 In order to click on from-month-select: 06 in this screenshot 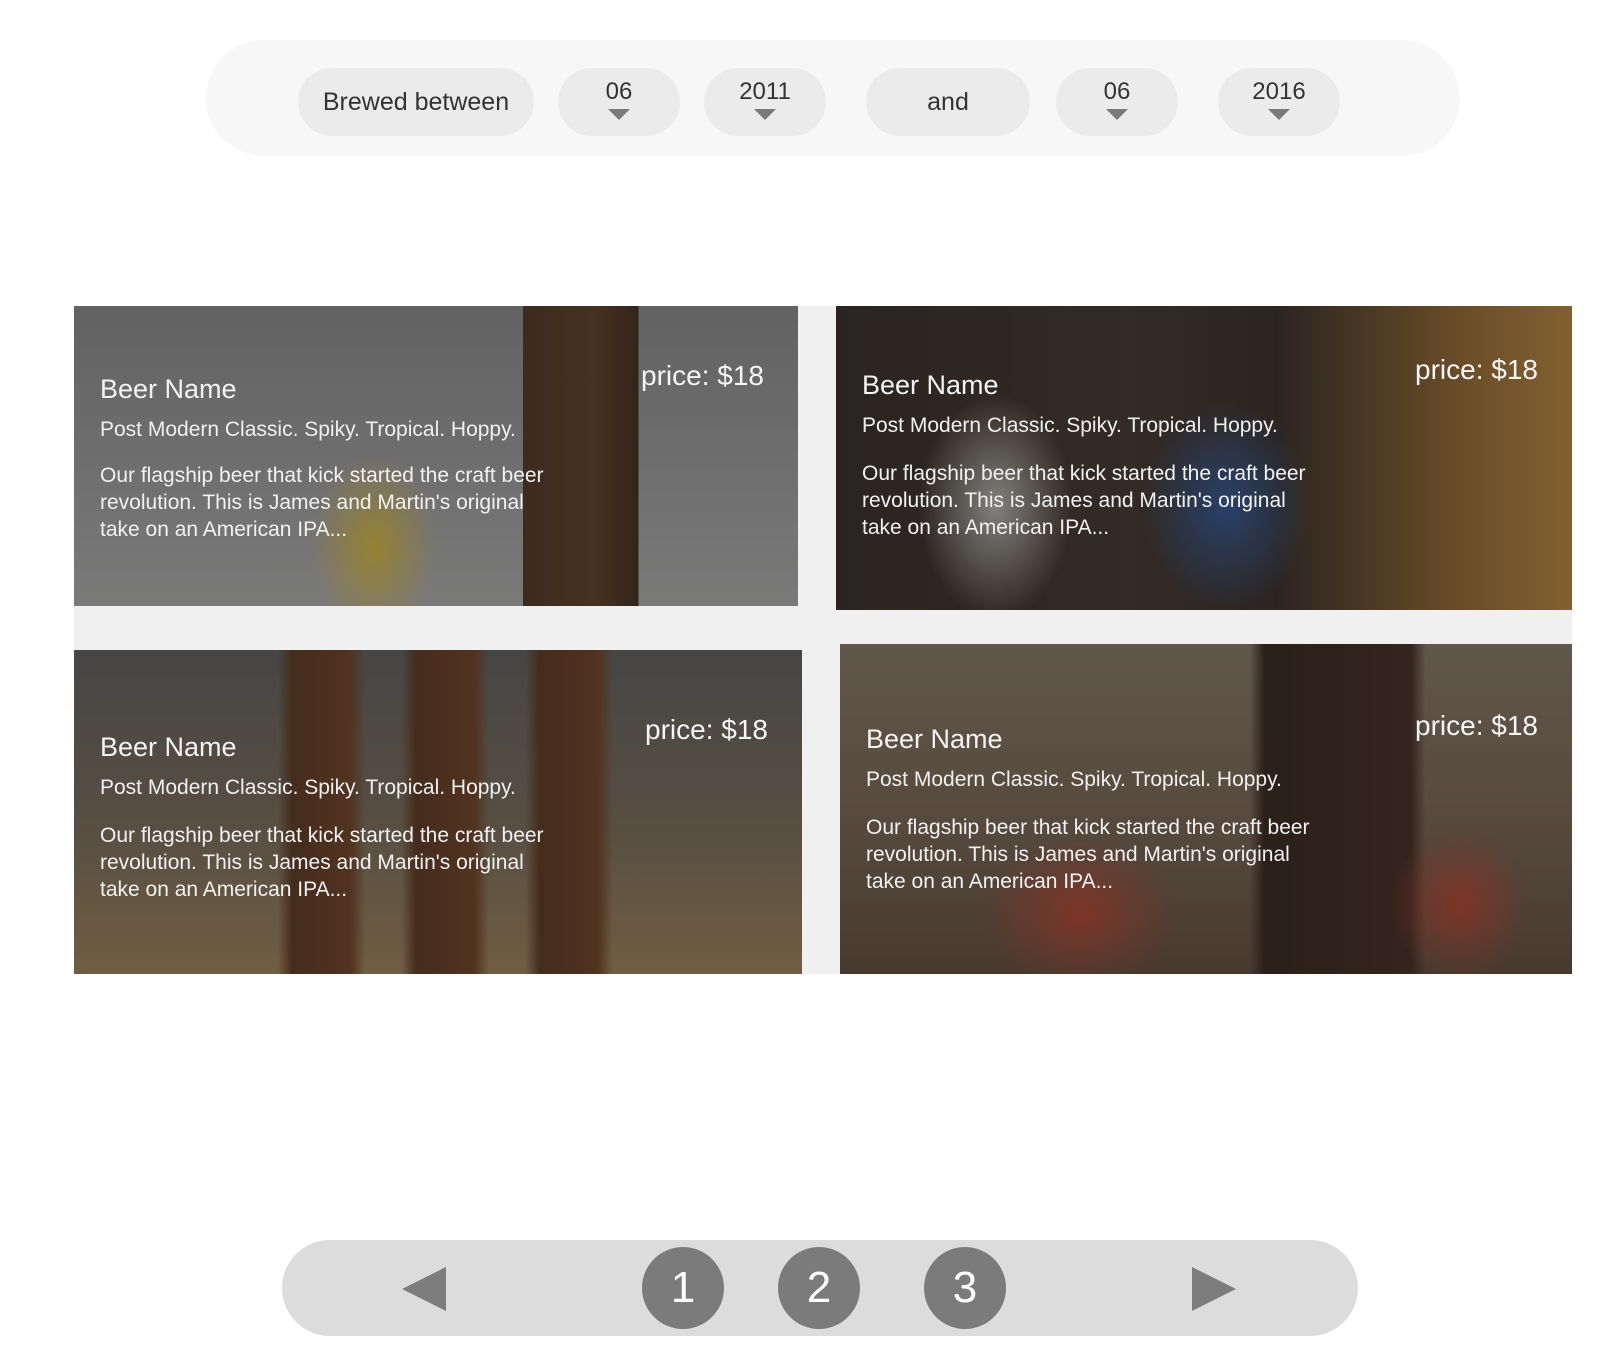, I will do `click(619, 102)`.